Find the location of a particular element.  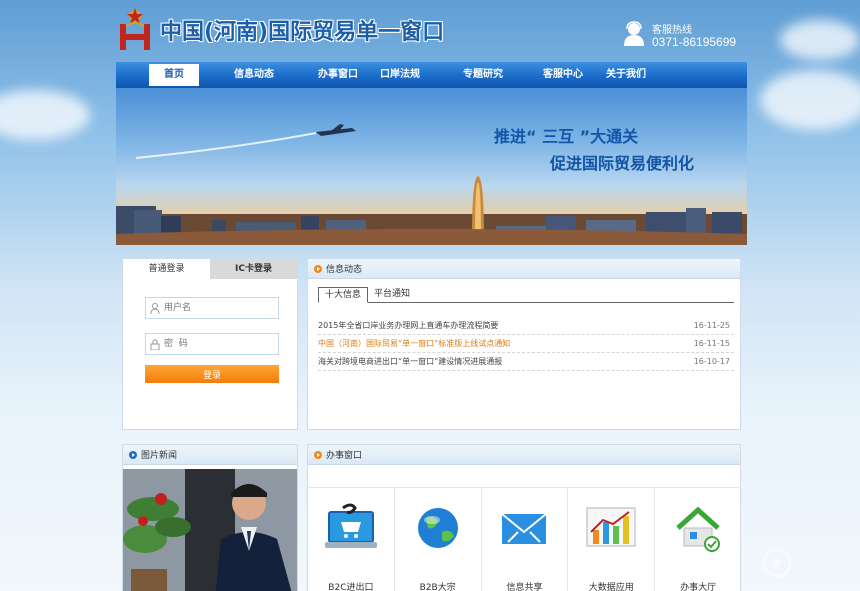

nav-item-services: 办事窗口 is located at coordinates (338, 75).